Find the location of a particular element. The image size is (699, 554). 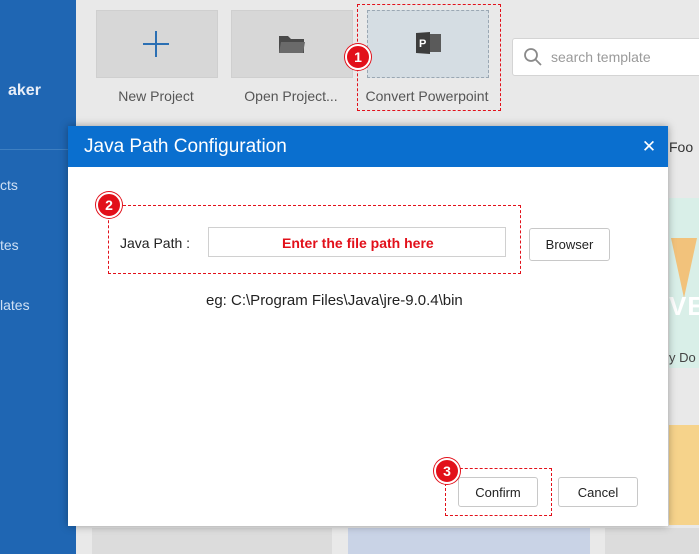

app-brand: aker is located at coordinates (24, 90).